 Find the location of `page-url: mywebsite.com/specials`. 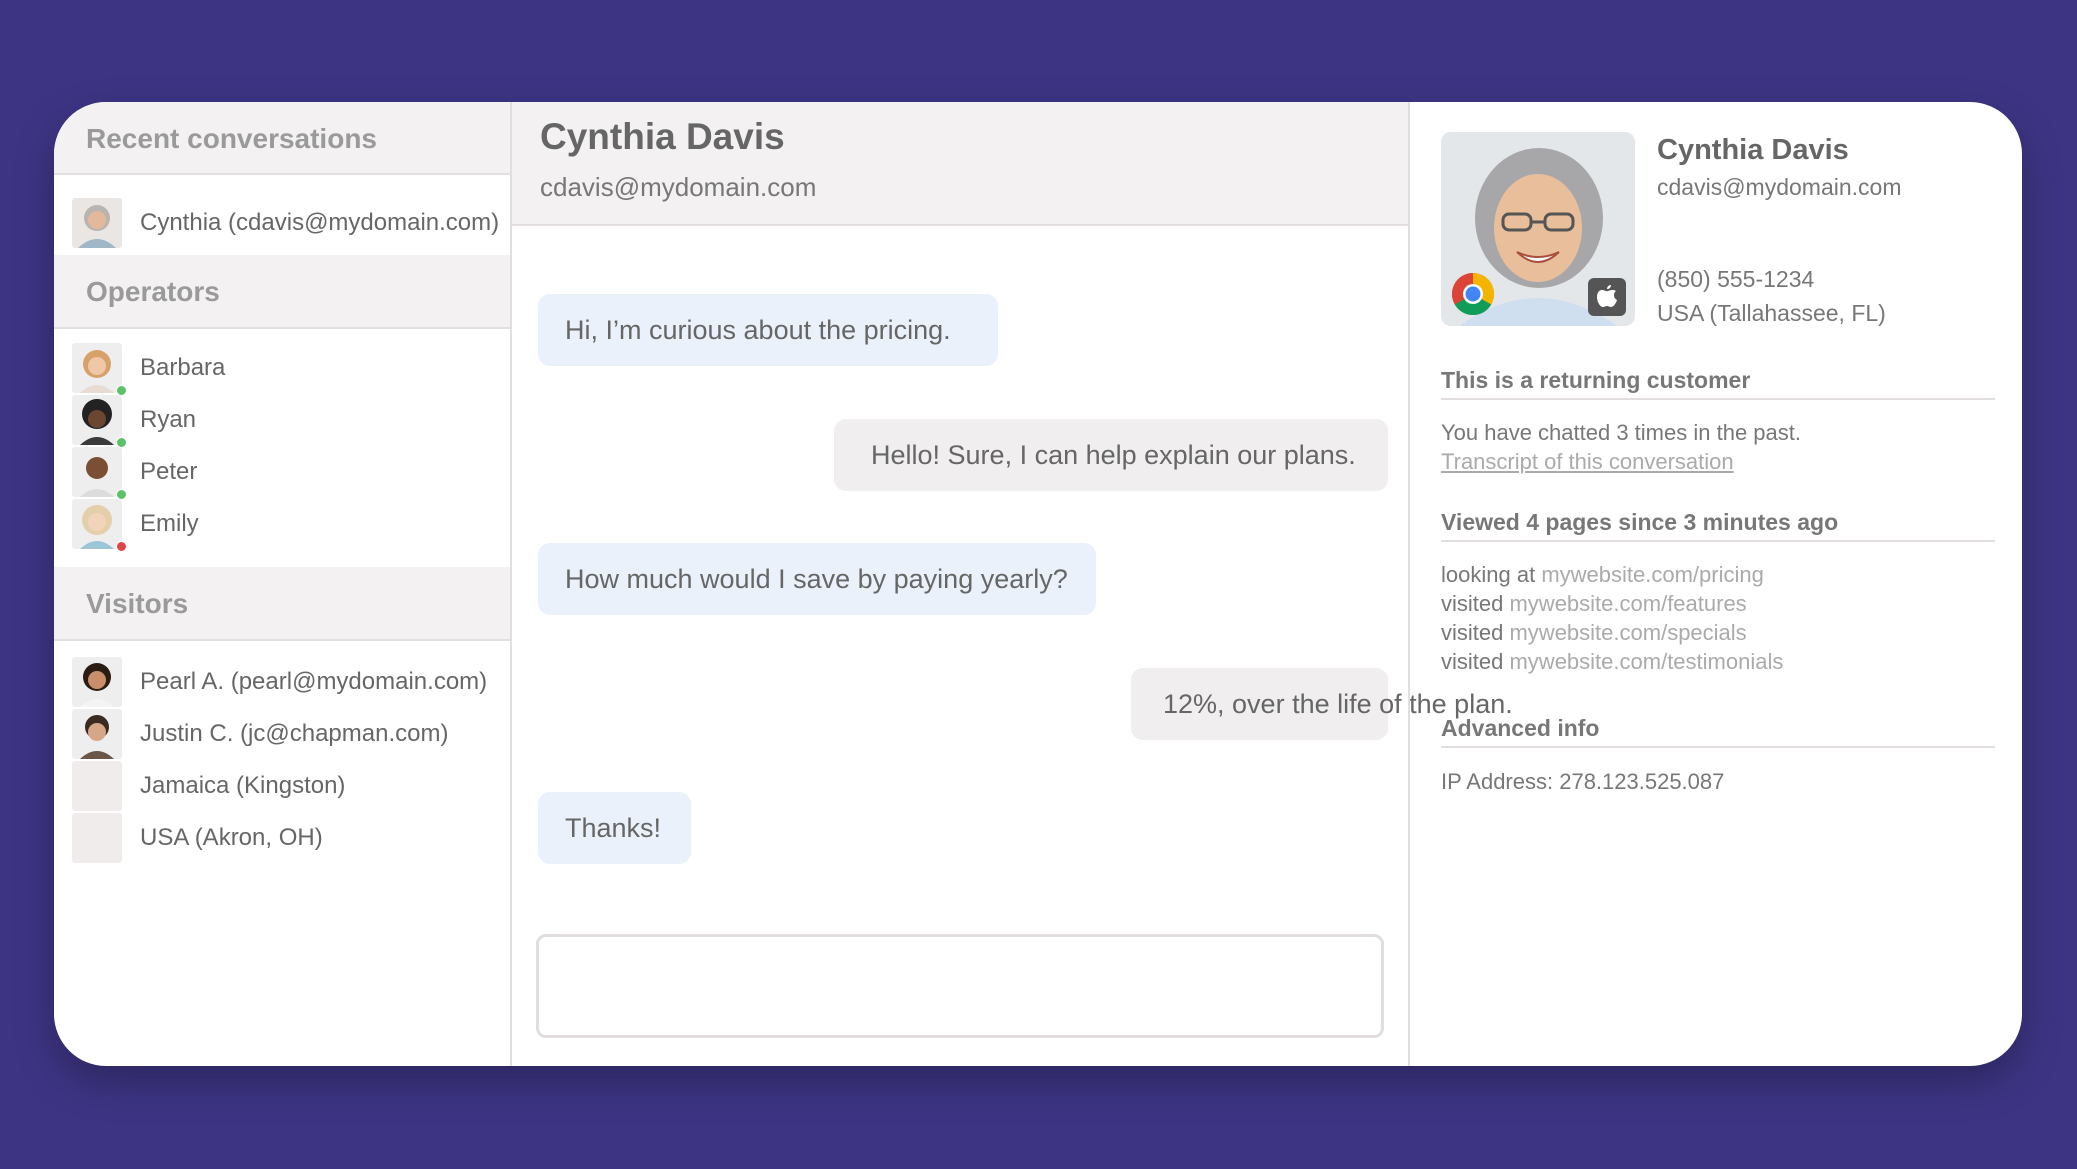

page-url: mywebsite.com/specials is located at coordinates (1628, 632).